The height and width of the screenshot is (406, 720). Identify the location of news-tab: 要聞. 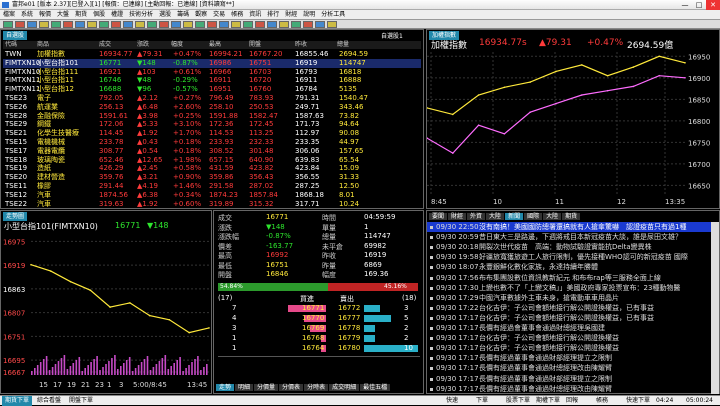
(438, 216).